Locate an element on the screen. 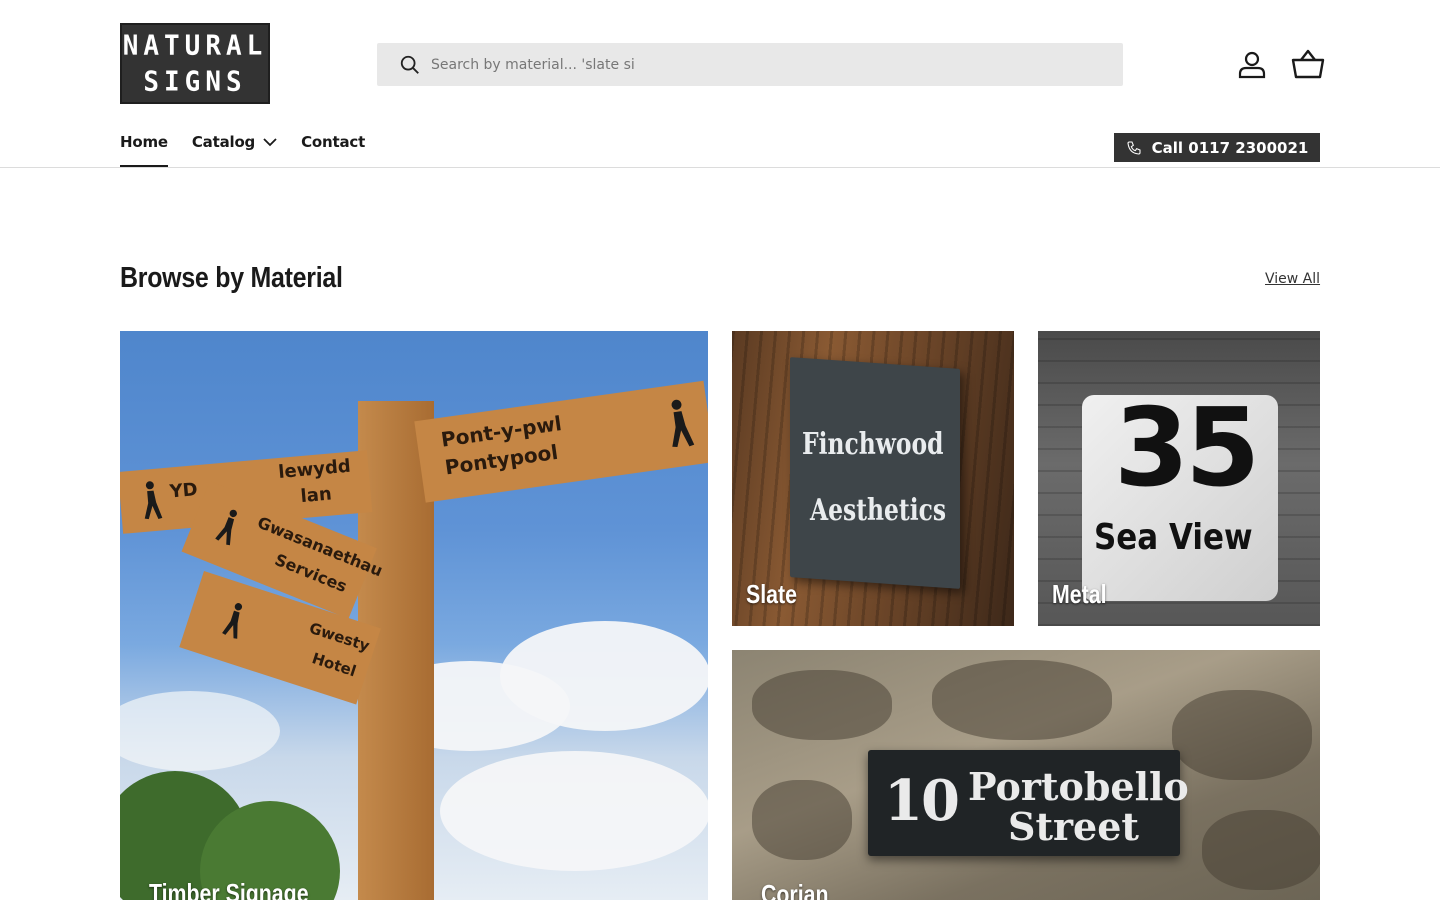 This screenshot has width=1440, height=900. phone-icon is located at coordinates (1134, 147).